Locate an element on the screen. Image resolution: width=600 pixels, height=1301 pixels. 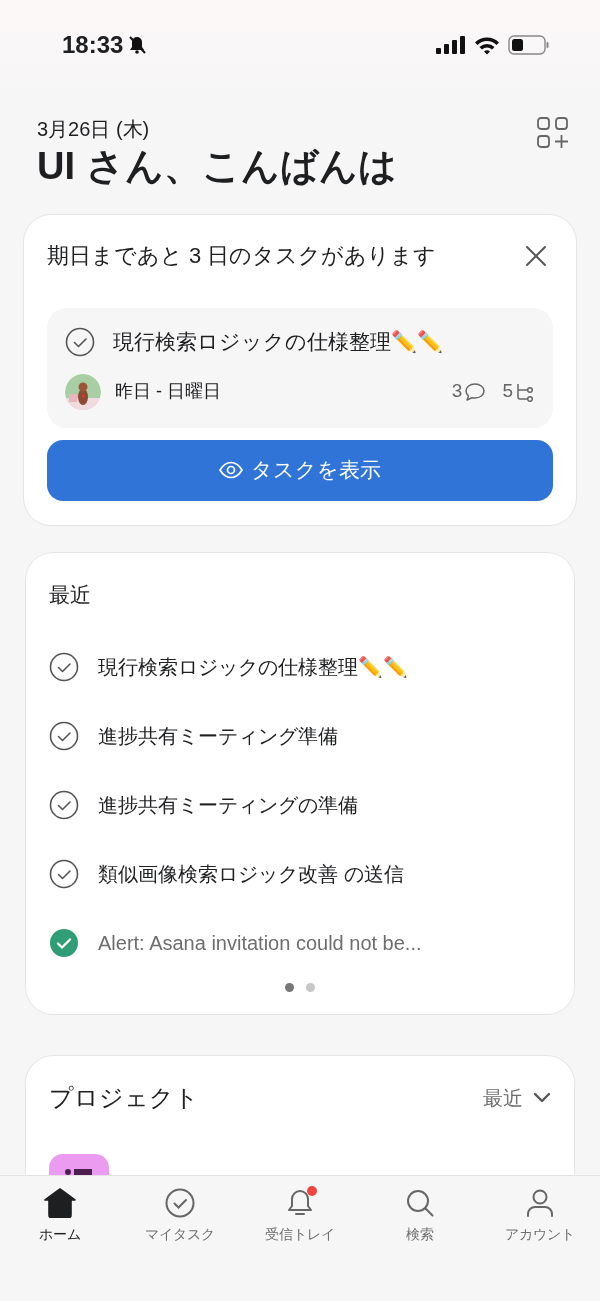
task-name: 類似画像検索ロジック改善 の送信 is located at coordinates (251, 873).